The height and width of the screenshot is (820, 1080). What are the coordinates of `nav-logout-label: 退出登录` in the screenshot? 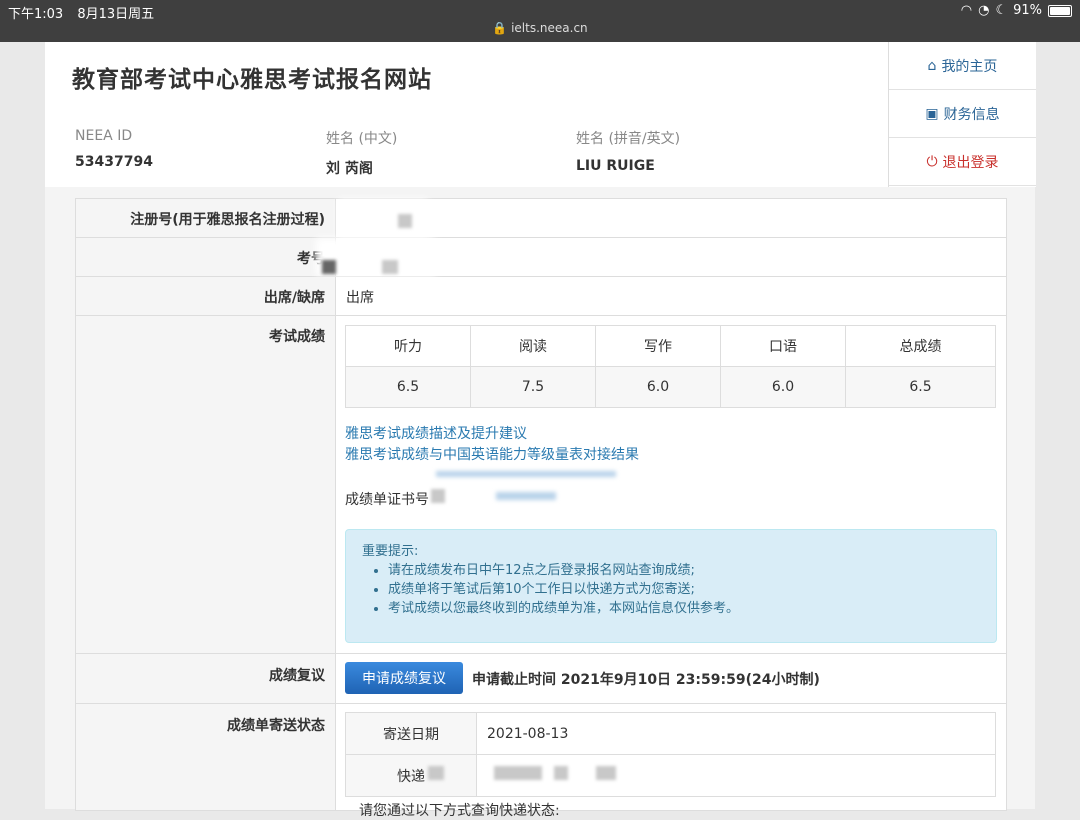 It's located at (970, 162).